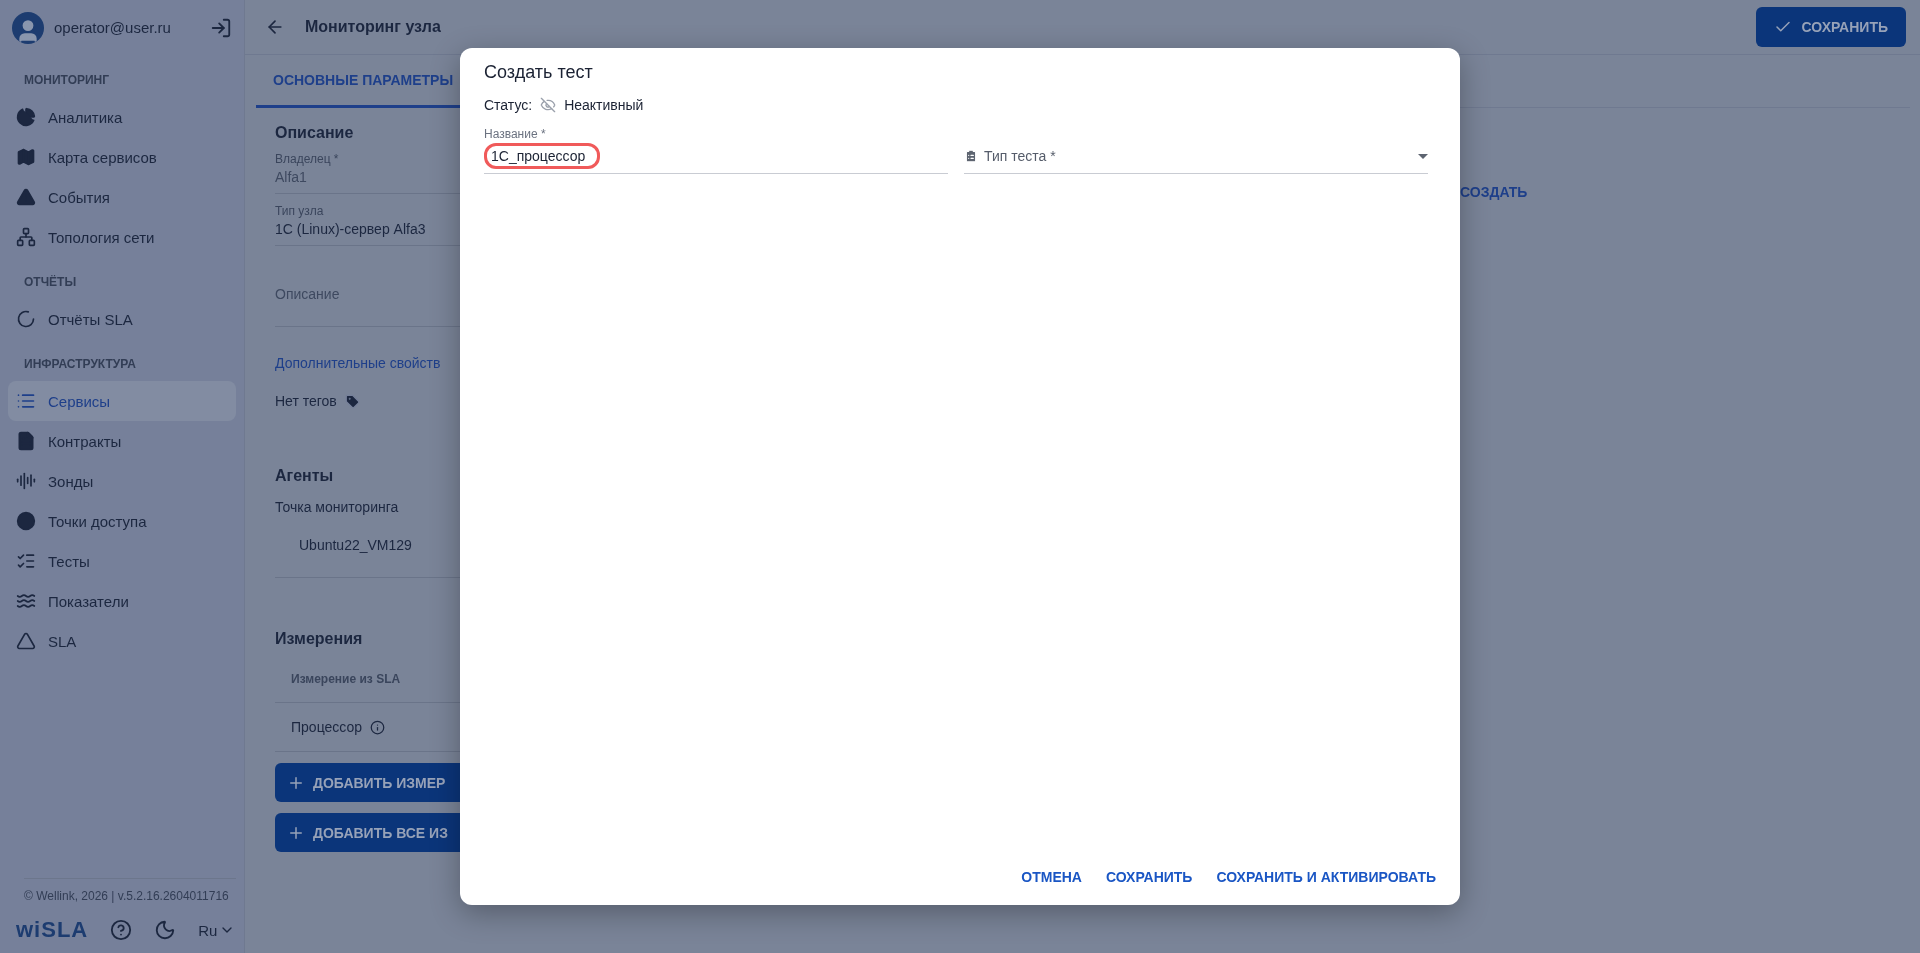  Describe the element at coordinates (1196, 150) in the screenshot. I see `test-type-select: Тип теста *` at that location.